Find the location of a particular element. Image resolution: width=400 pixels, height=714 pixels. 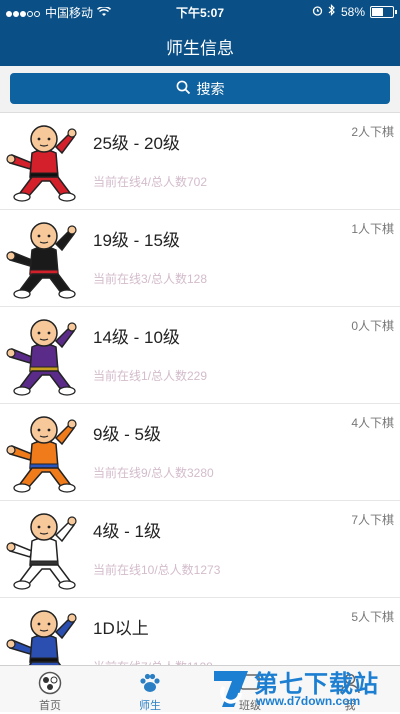

tab-teachers: 师生 is located at coordinates (150, 689).